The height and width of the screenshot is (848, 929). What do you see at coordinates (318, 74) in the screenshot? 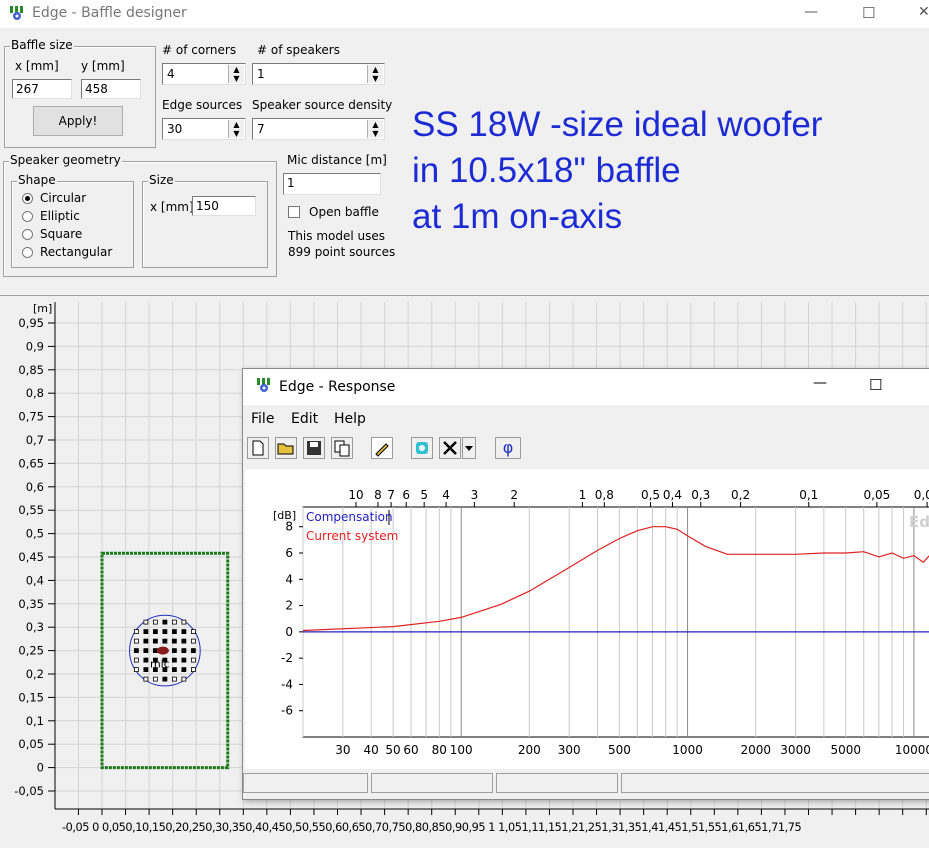
I see `speakers-spinner: 1 ▲ ▼` at bounding box center [318, 74].